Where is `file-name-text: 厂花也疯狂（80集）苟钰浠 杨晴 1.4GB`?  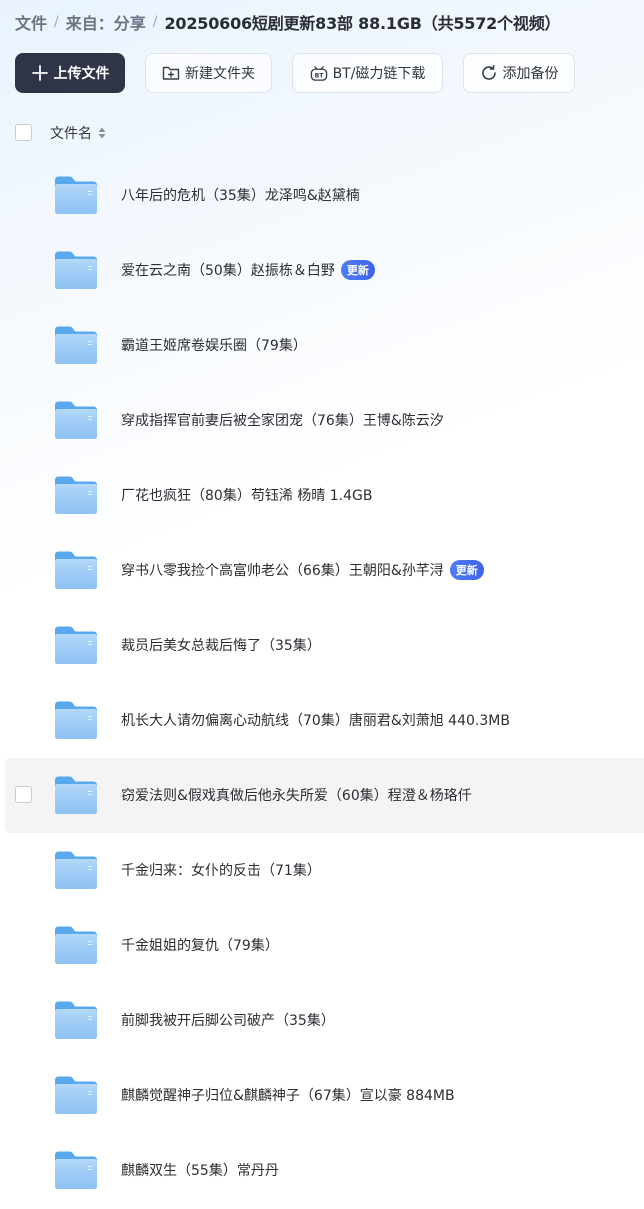
file-name-text: 厂花也疯狂（80集）苟钰浠 杨晴 1.4GB is located at coordinates (247, 496).